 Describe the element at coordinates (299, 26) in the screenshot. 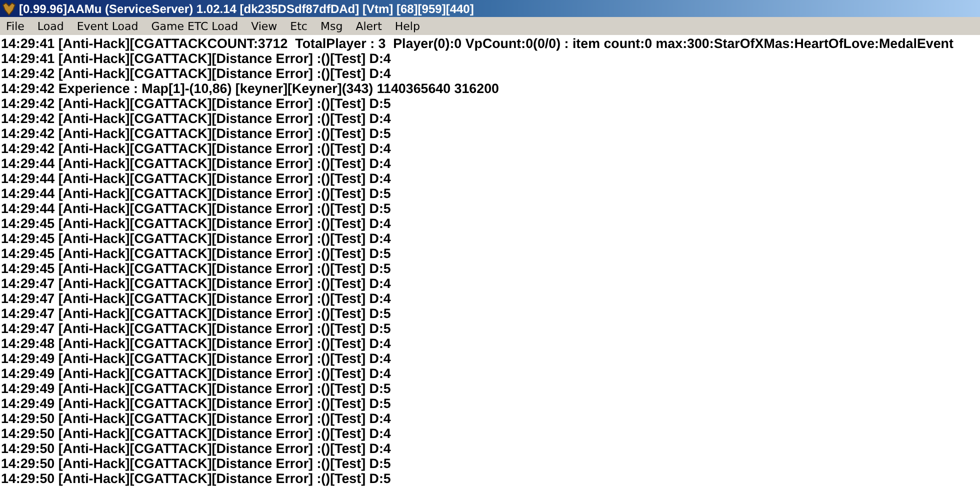

I see `menu-item: Etc` at that location.